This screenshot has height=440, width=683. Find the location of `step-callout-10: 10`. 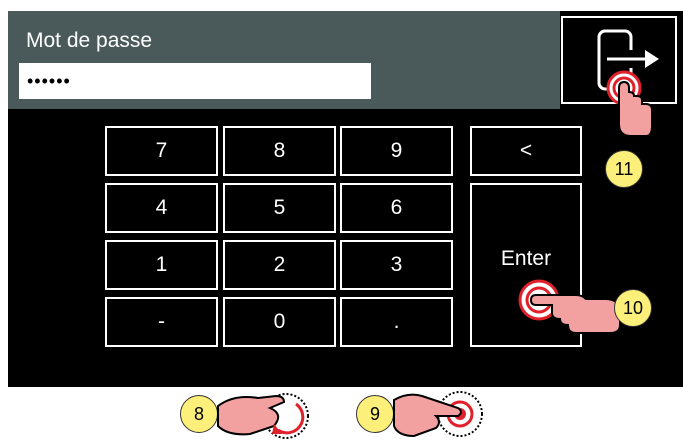

step-callout-10: 10 is located at coordinates (633, 308).